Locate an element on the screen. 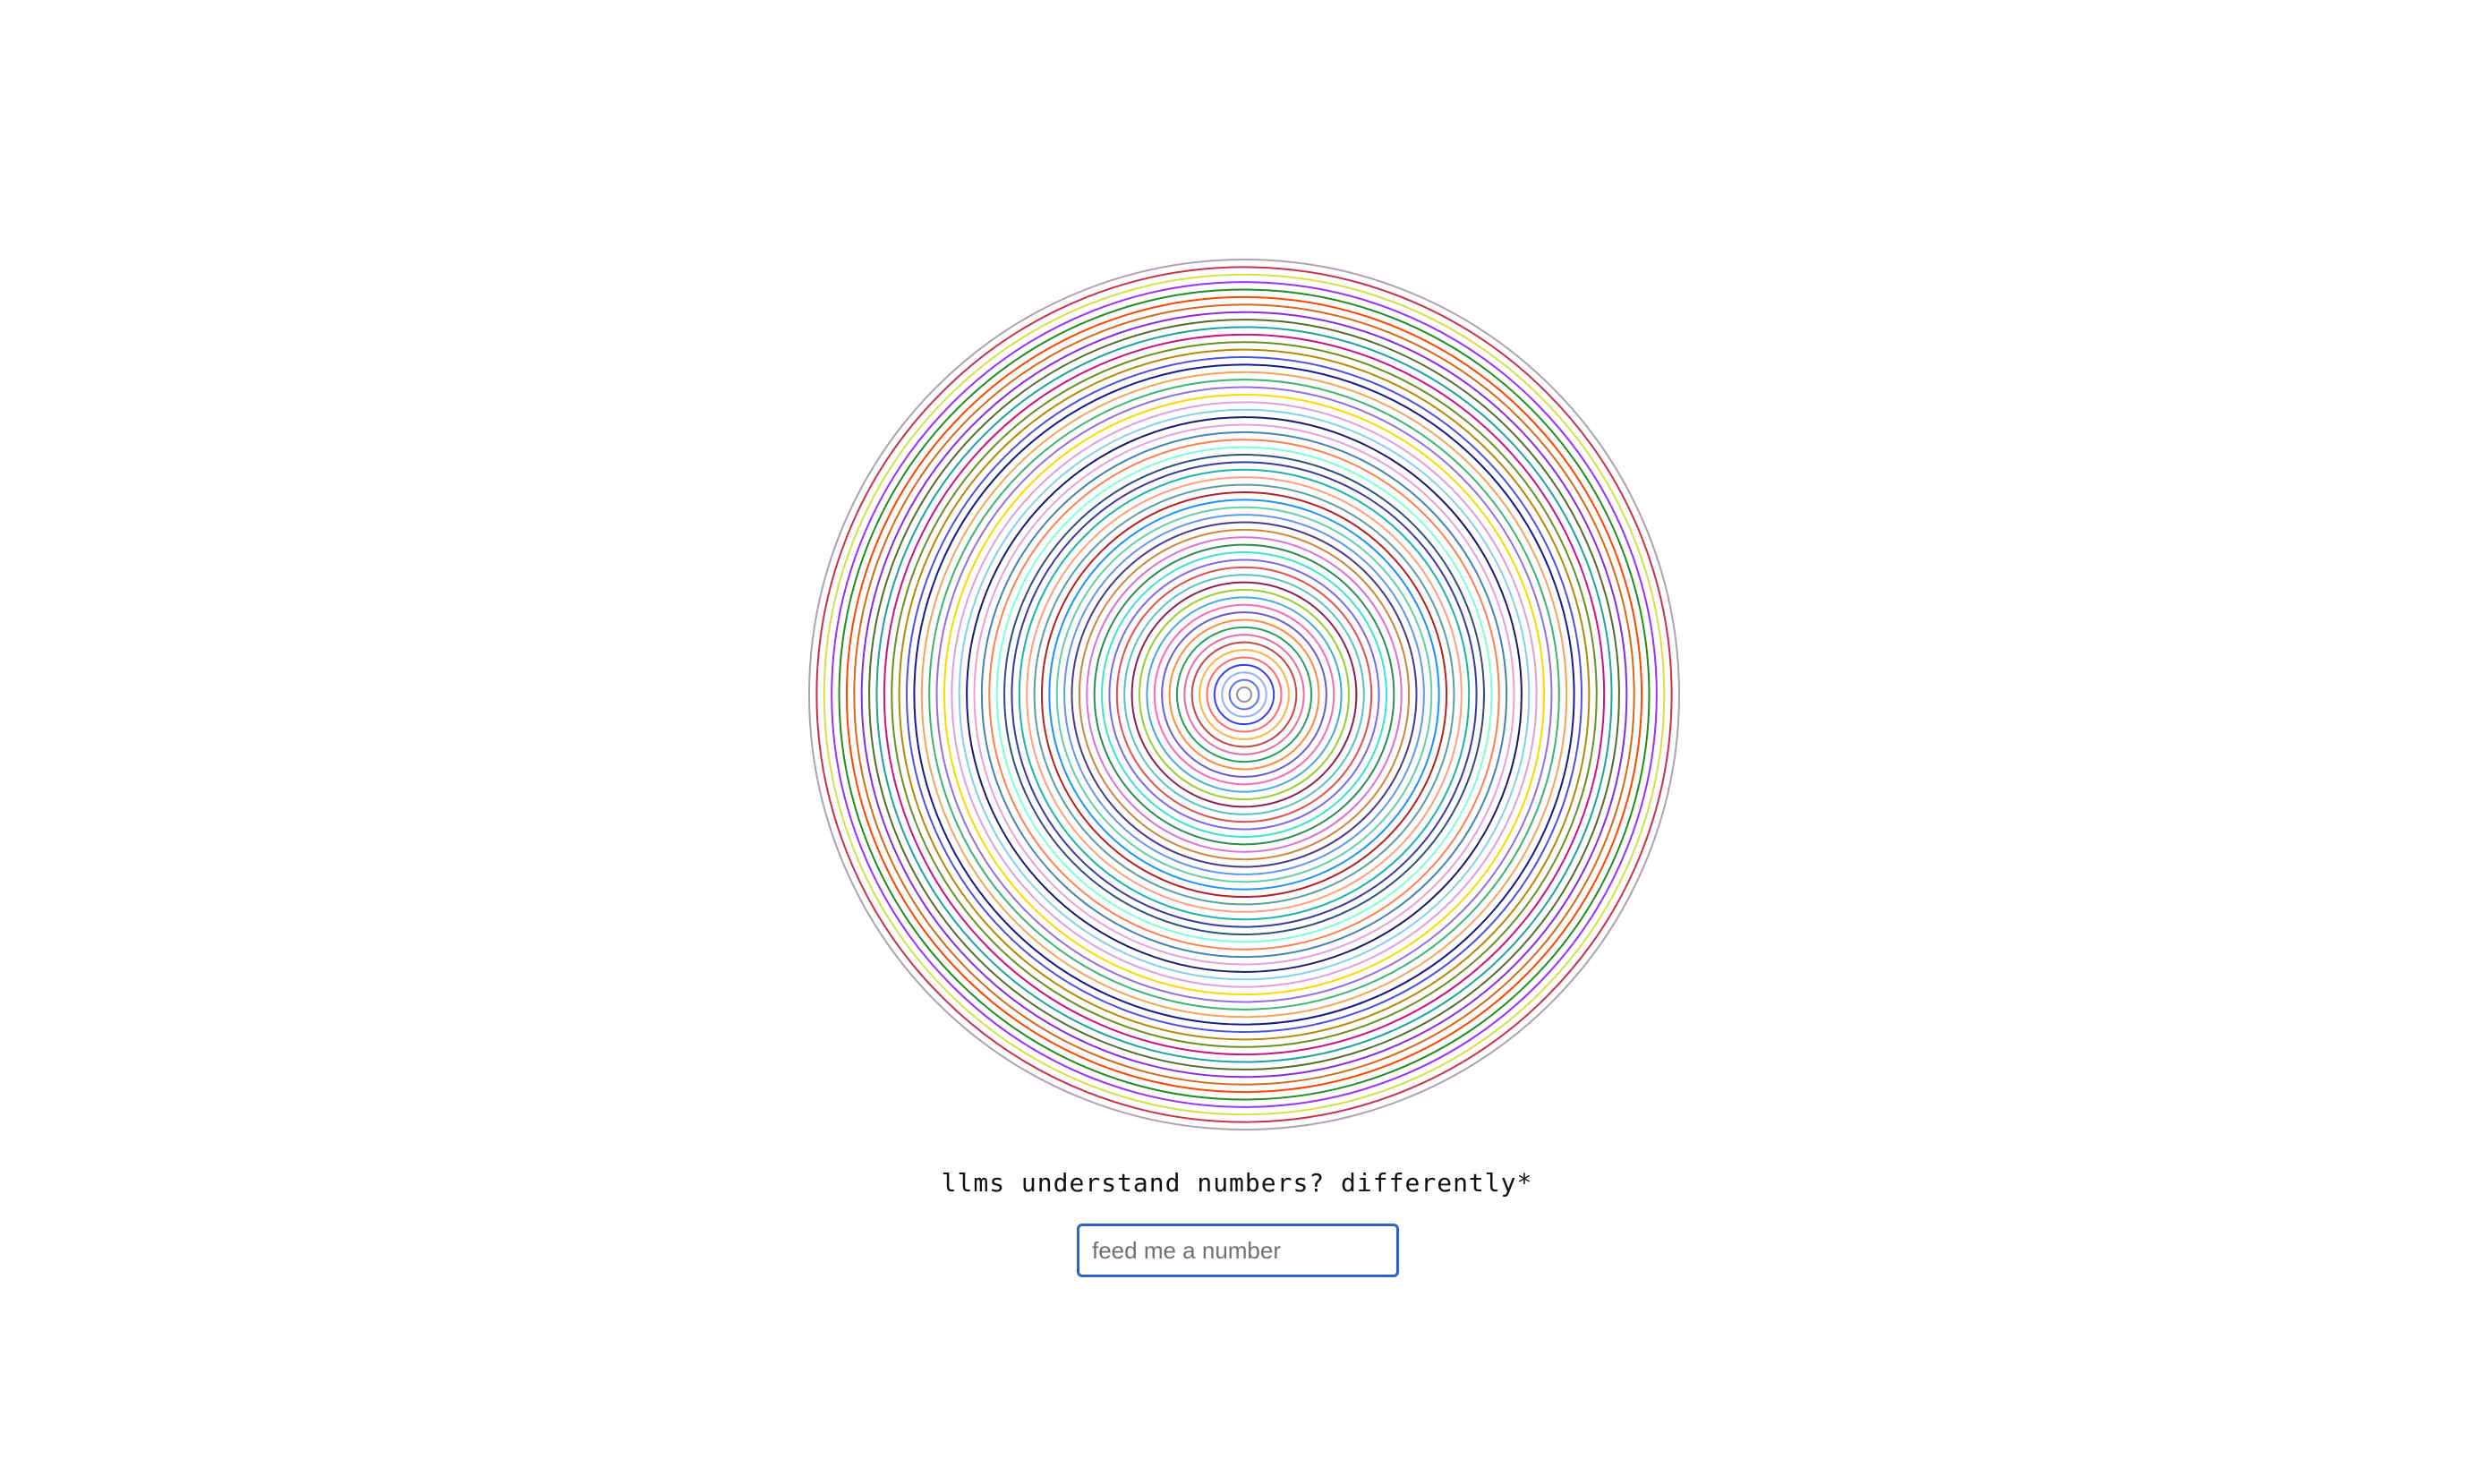 The width and height of the screenshot is (2474, 1484). page-caption: llms understand numbers? differently* is located at coordinates (1237, 1183).